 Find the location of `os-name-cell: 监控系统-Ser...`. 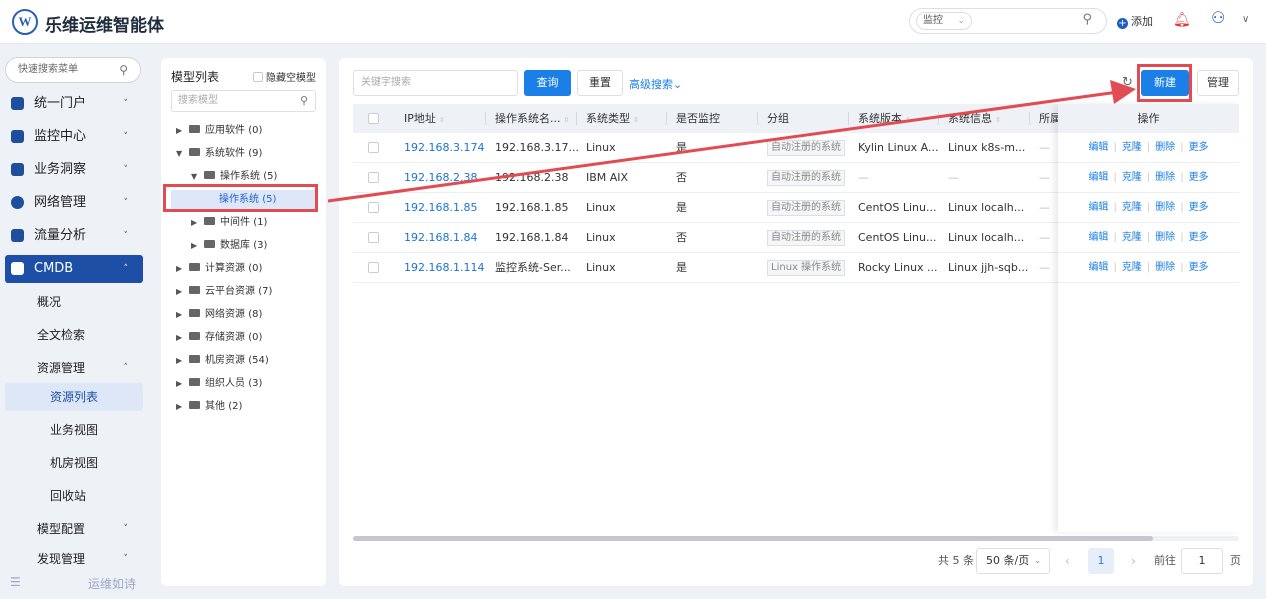

os-name-cell: 监控系统-Ser... is located at coordinates (533, 267).